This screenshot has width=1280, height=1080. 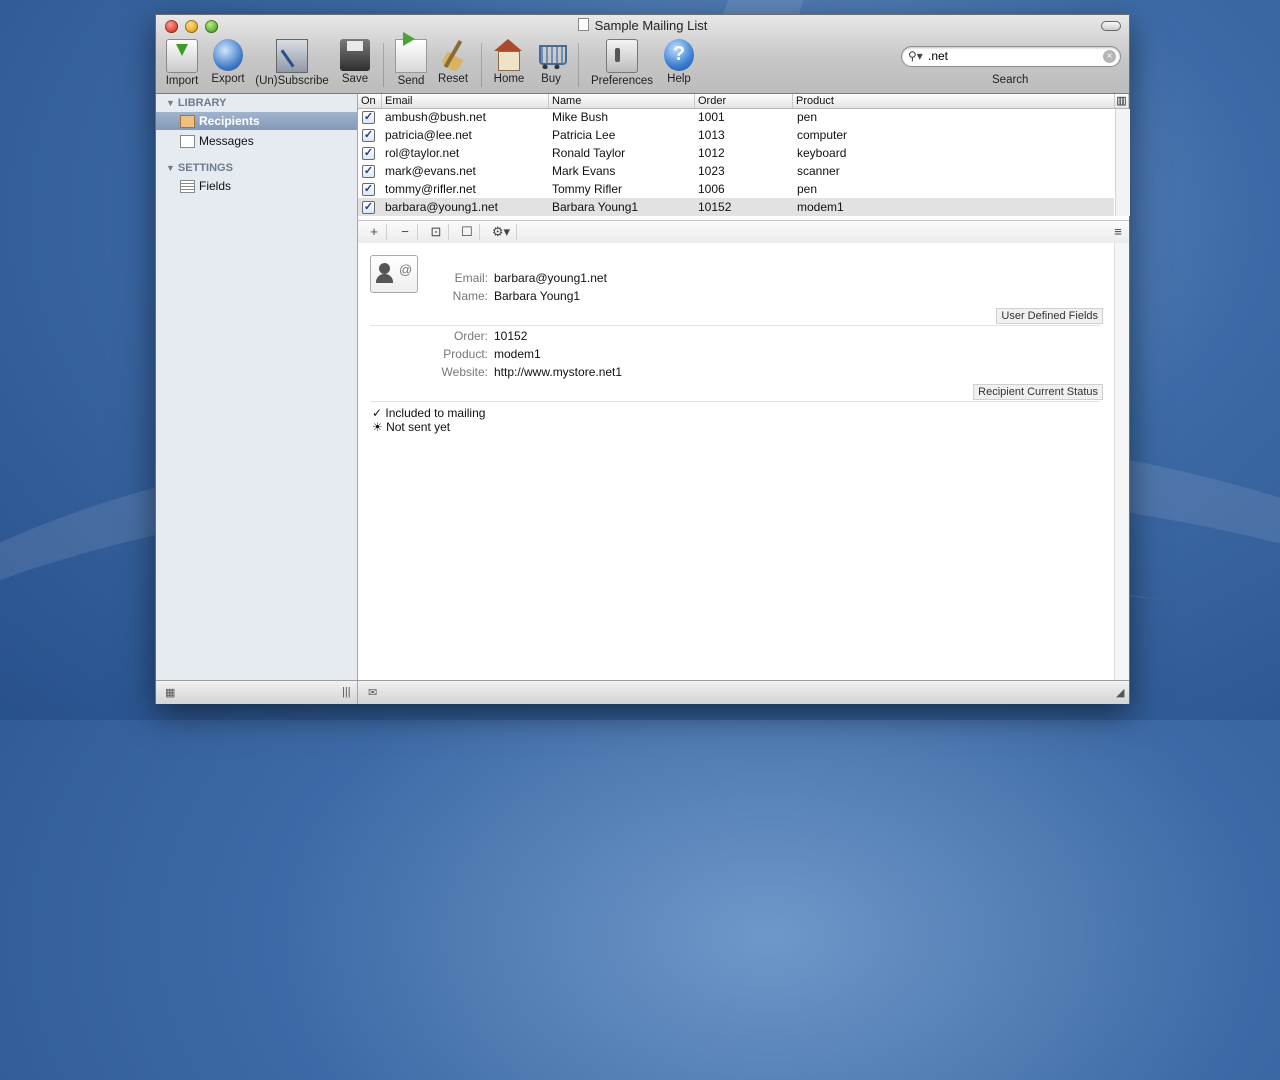 What do you see at coordinates (1109, 56) in the screenshot?
I see `clear-icon: ×` at bounding box center [1109, 56].